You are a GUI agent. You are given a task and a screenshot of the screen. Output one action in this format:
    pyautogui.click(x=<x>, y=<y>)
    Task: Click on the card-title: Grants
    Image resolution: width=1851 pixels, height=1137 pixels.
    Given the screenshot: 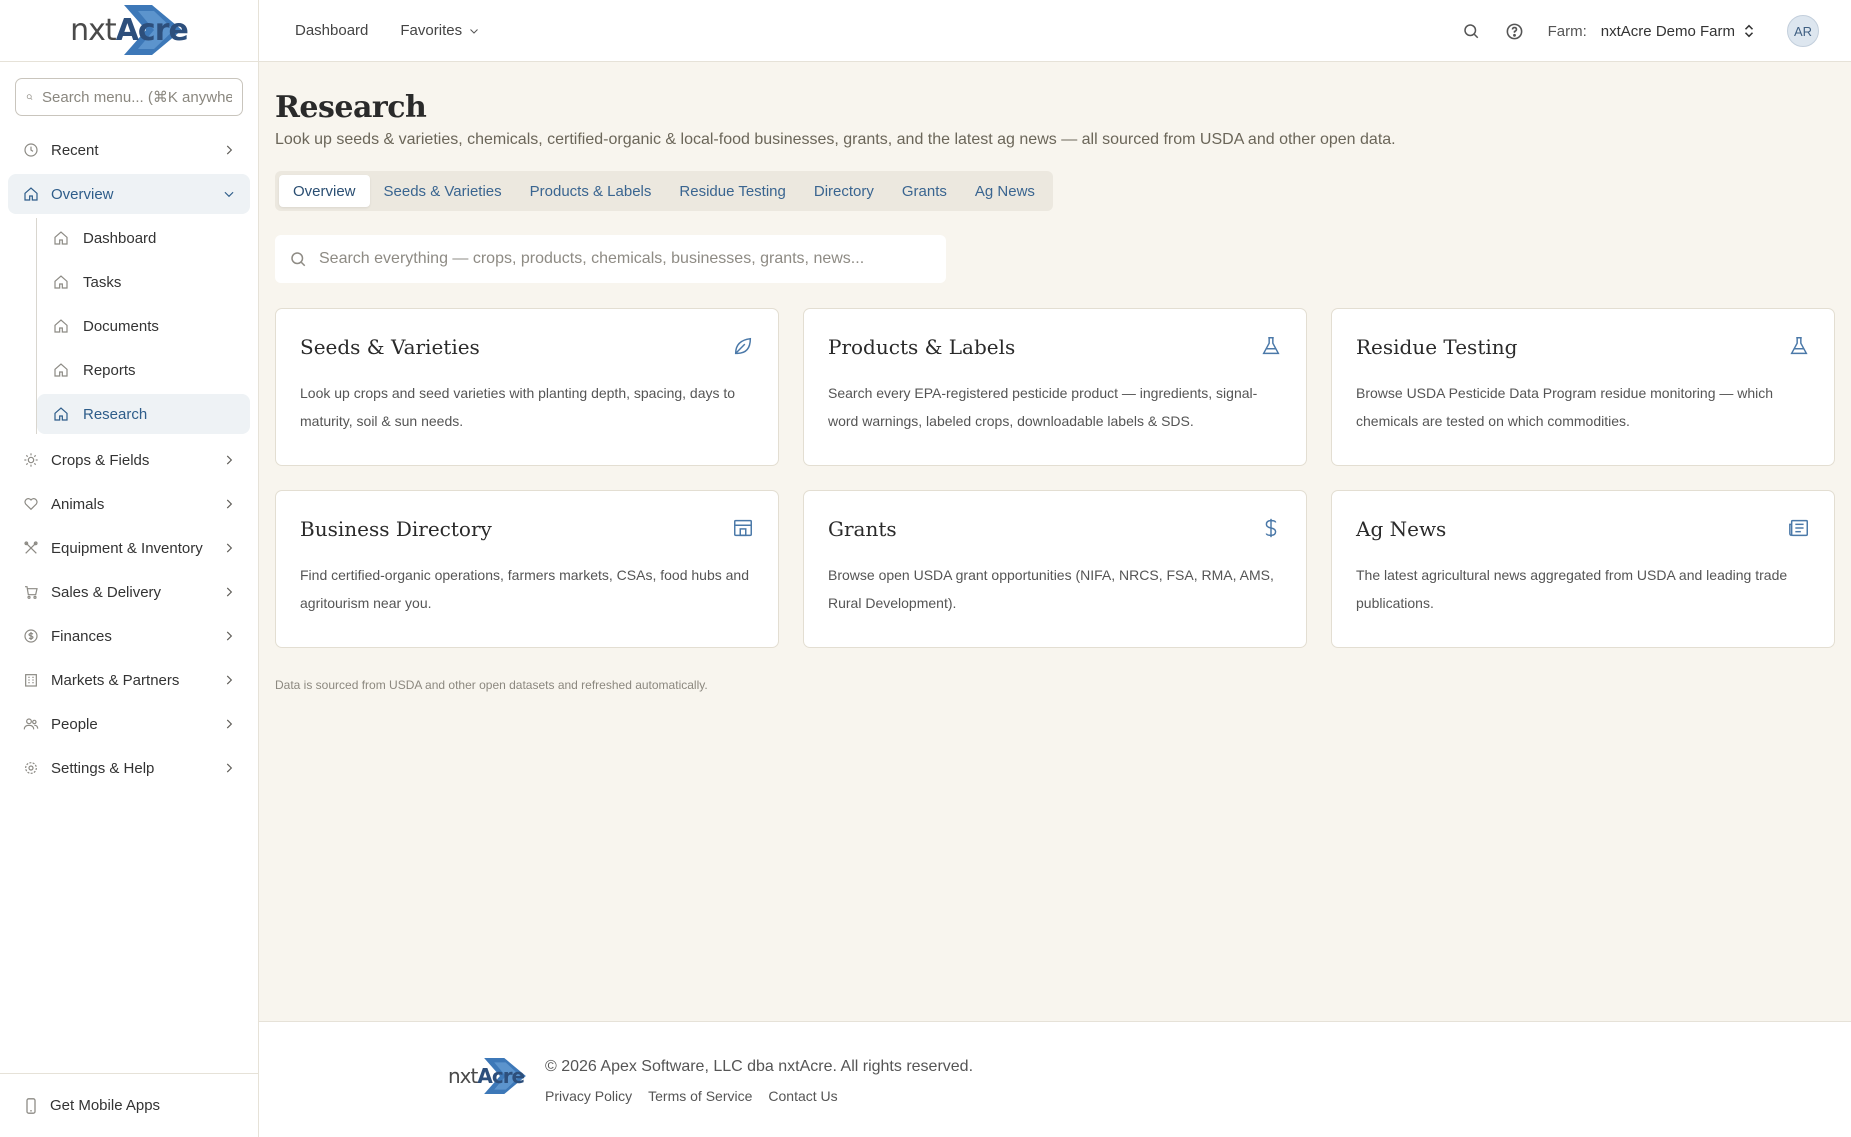 What is the action you would take?
    pyautogui.click(x=862, y=529)
    